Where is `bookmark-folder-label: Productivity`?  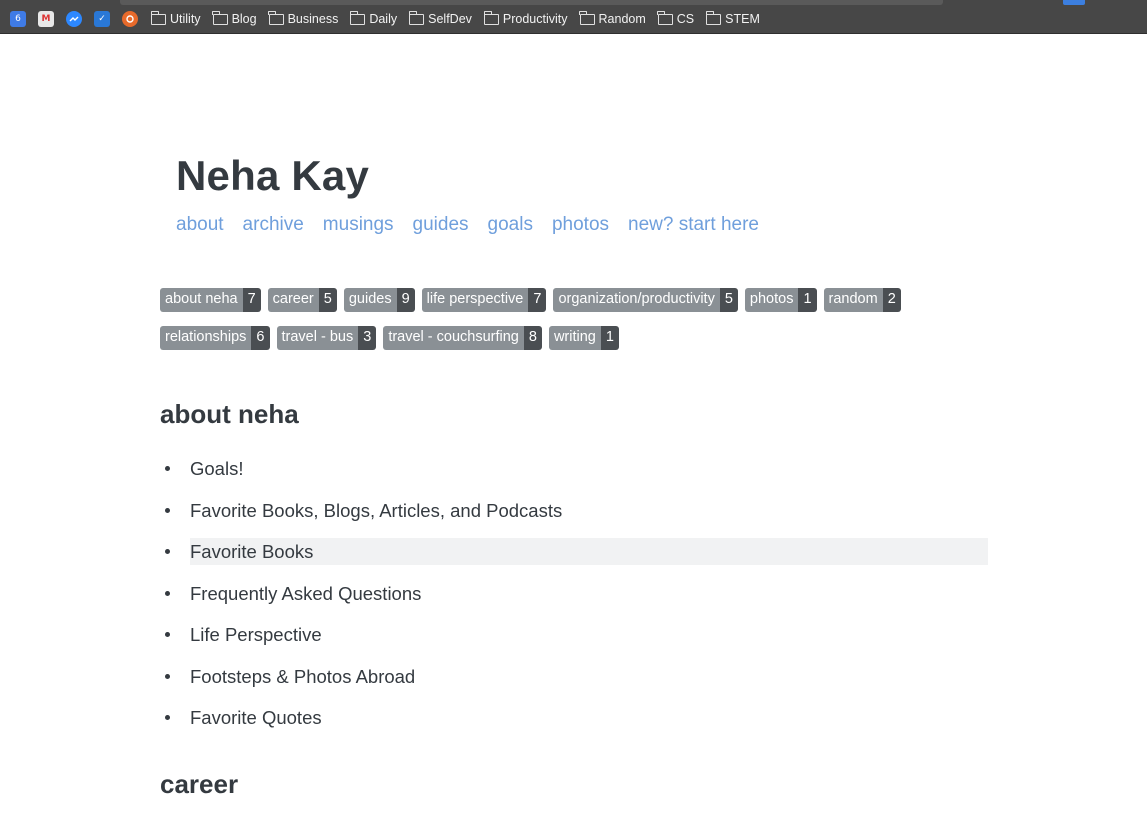 bookmark-folder-label: Productivity is located at coordinates (535, 19).